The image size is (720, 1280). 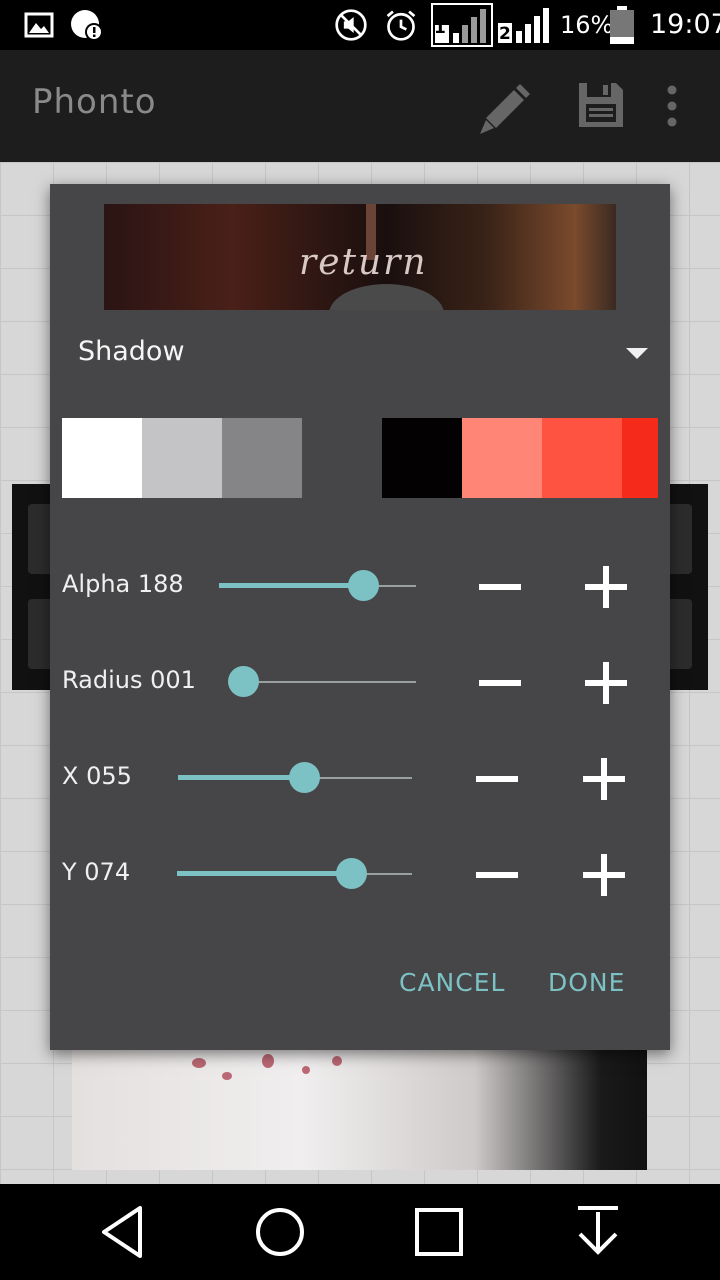 I want to click on radius-slider-row: Radius 001, so click(x=360, y=682).